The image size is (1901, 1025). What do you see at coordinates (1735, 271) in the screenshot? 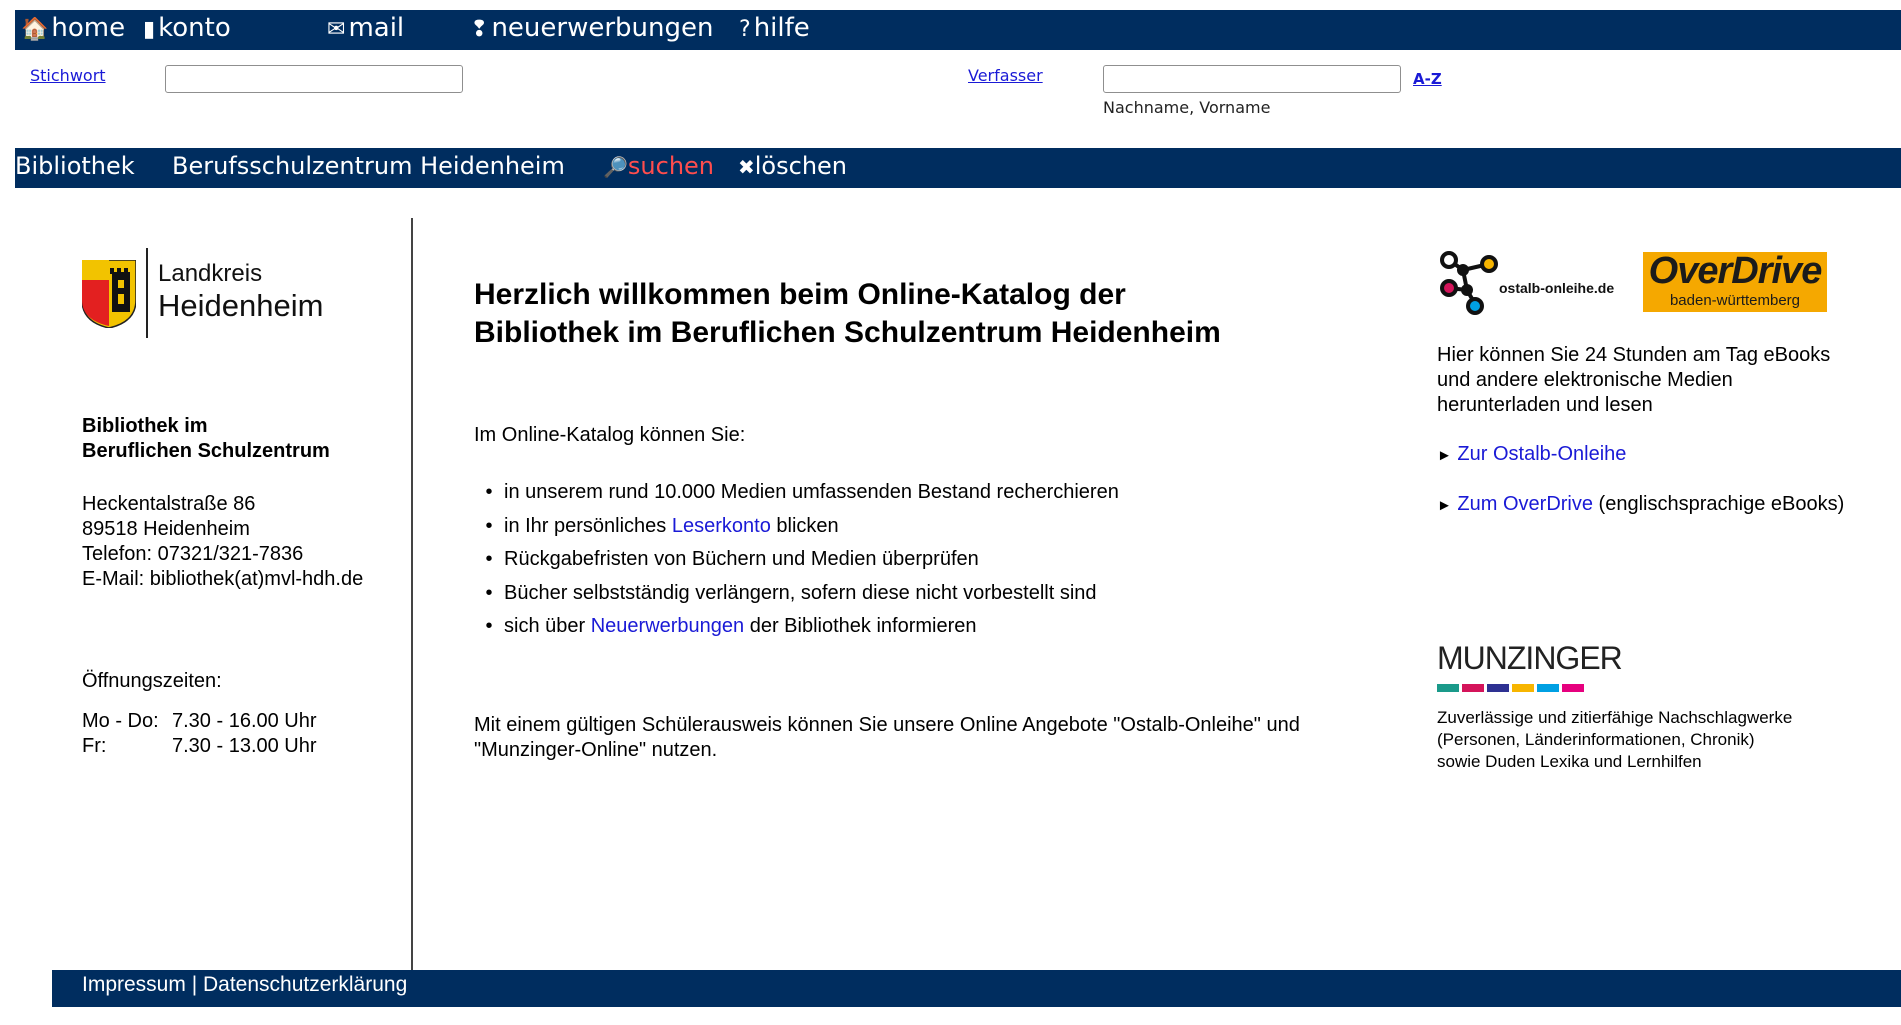
I see `overdrive-logo-text: OverDrive` at bounding box center [1735, 271].